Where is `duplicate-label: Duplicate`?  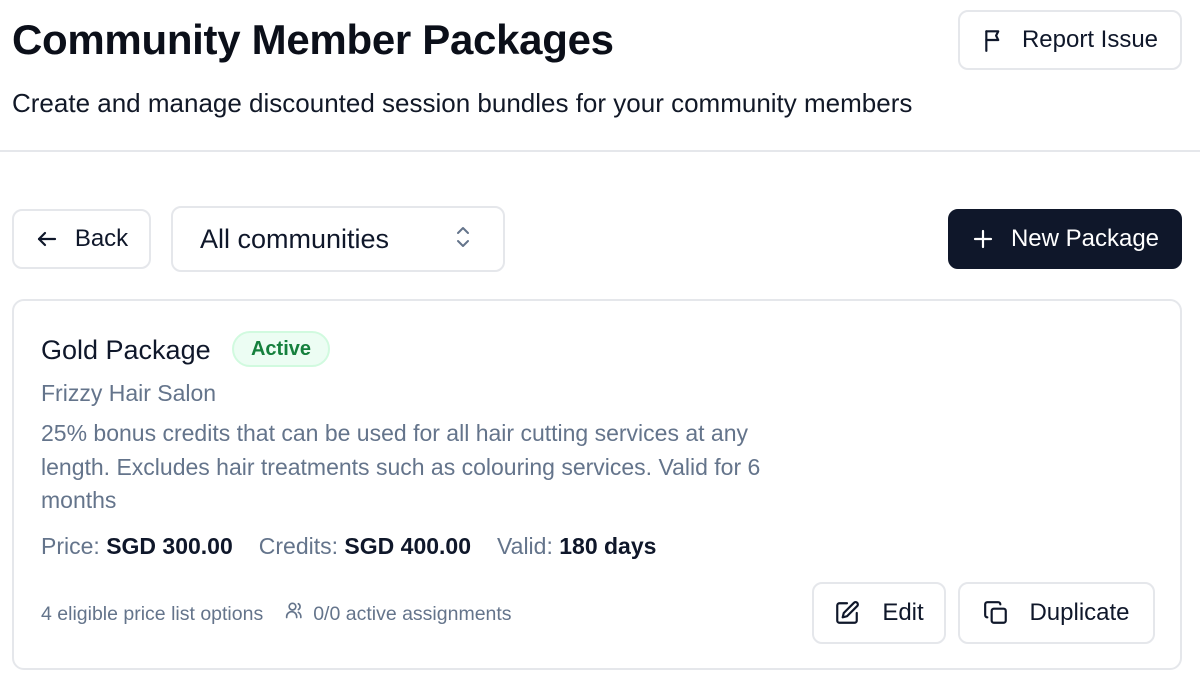
duplicate-label: Duplicate is located at coordinates (1079, 612).